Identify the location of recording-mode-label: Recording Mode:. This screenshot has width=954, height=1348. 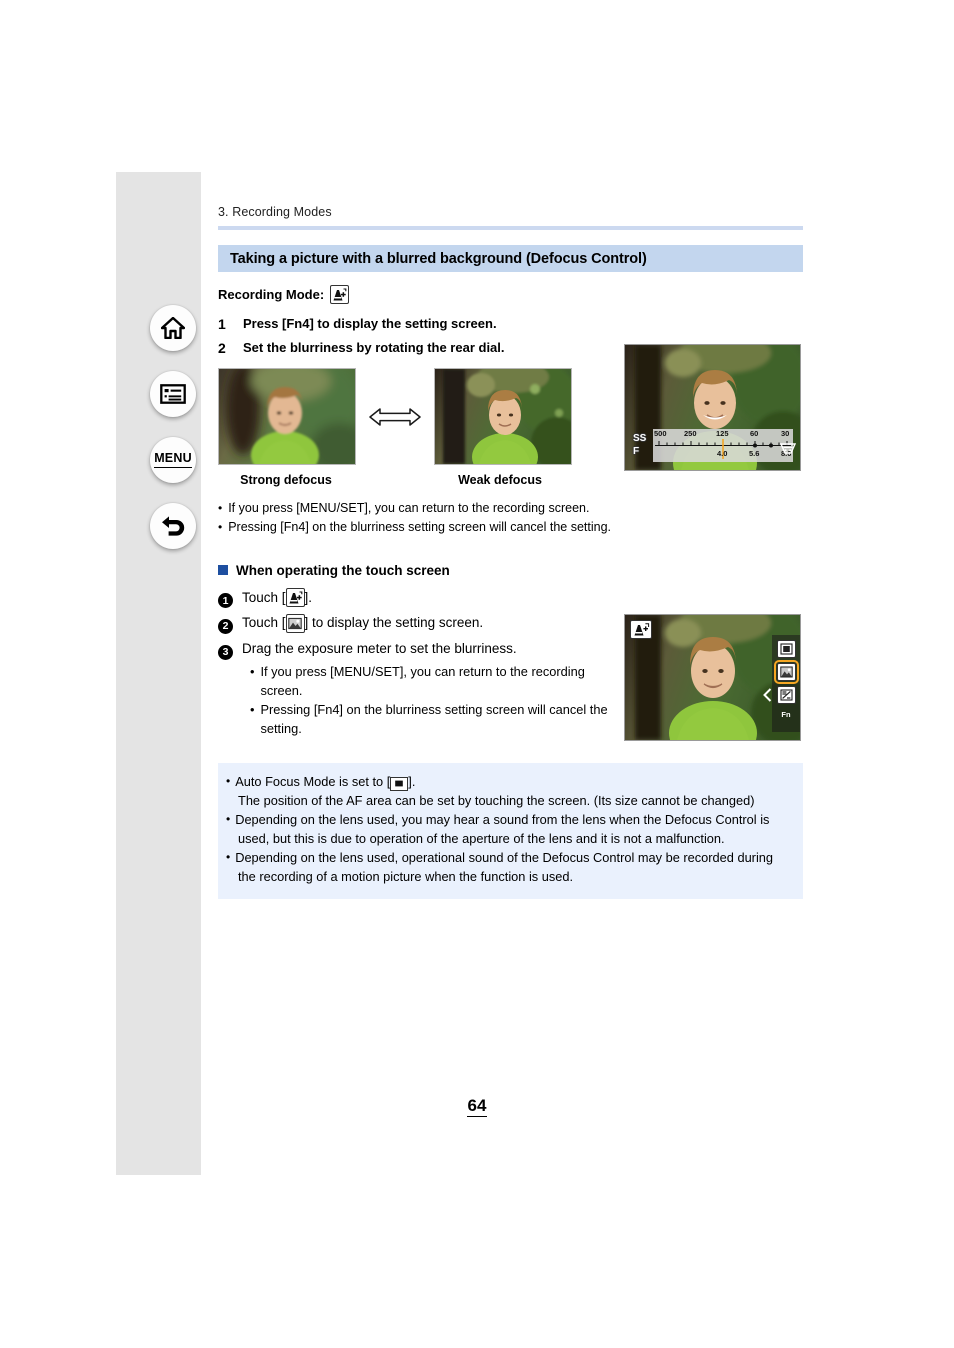
(271, 294).